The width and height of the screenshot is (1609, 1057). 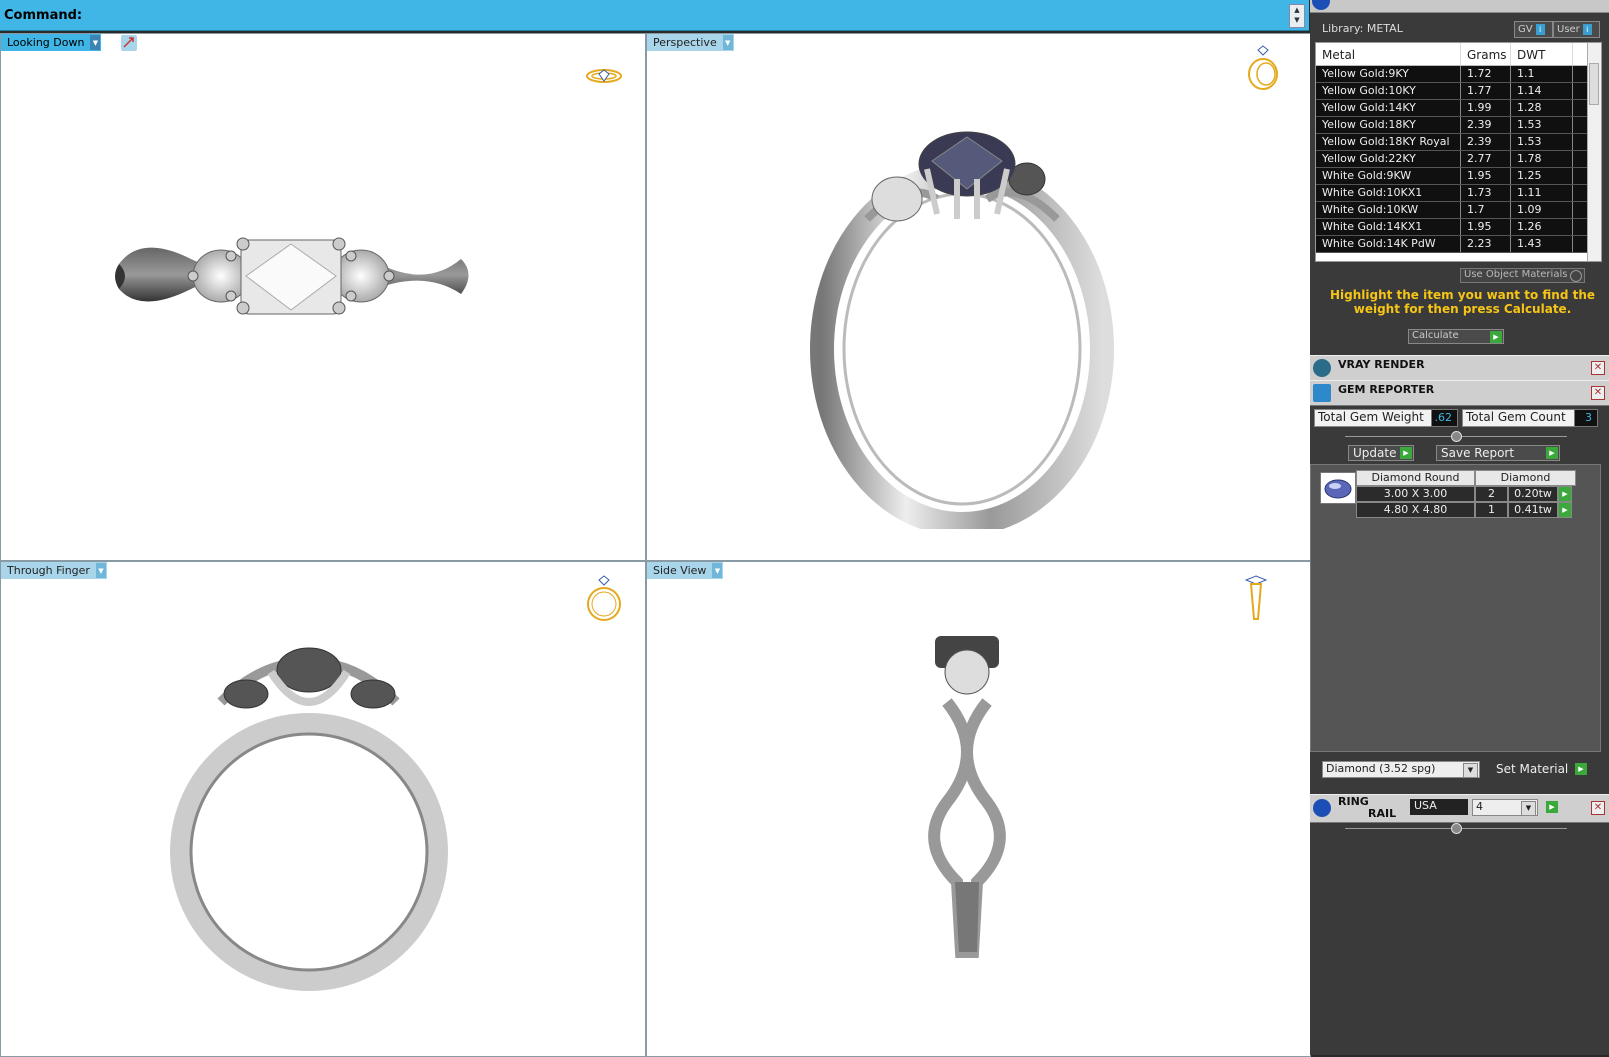 I want to click on ring-region-field: USA, so click(x=1439, y=807).